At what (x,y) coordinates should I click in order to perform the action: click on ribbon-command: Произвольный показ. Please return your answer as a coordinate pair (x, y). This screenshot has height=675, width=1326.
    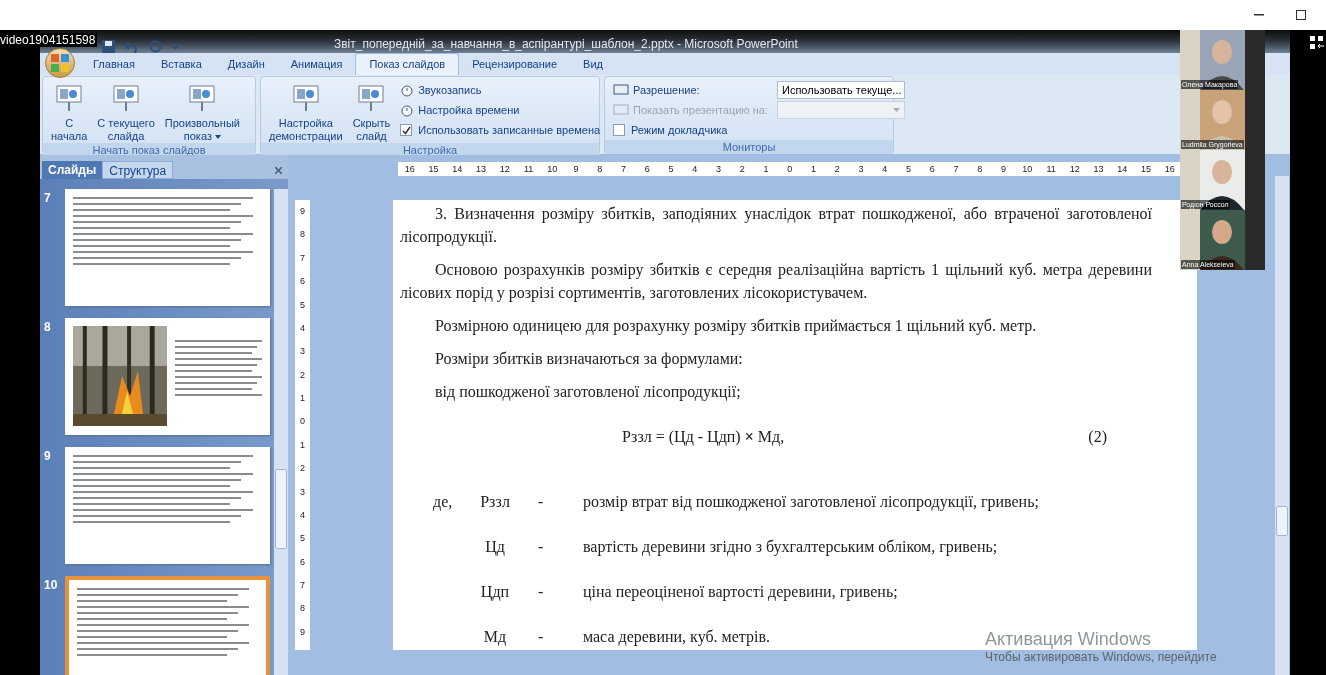
    Looking at the image, I should click on (202, 111).